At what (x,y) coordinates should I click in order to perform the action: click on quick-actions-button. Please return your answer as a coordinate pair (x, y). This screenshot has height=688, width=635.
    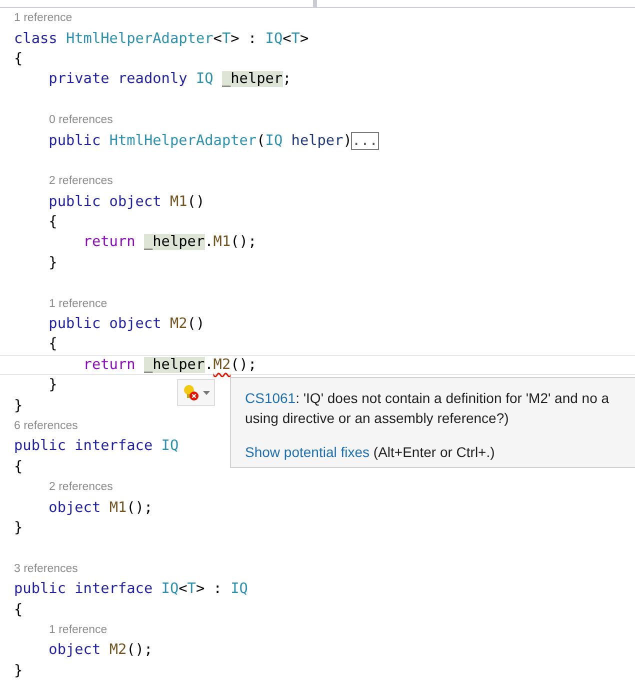
    Looking at the image, I should click on (196, 392).